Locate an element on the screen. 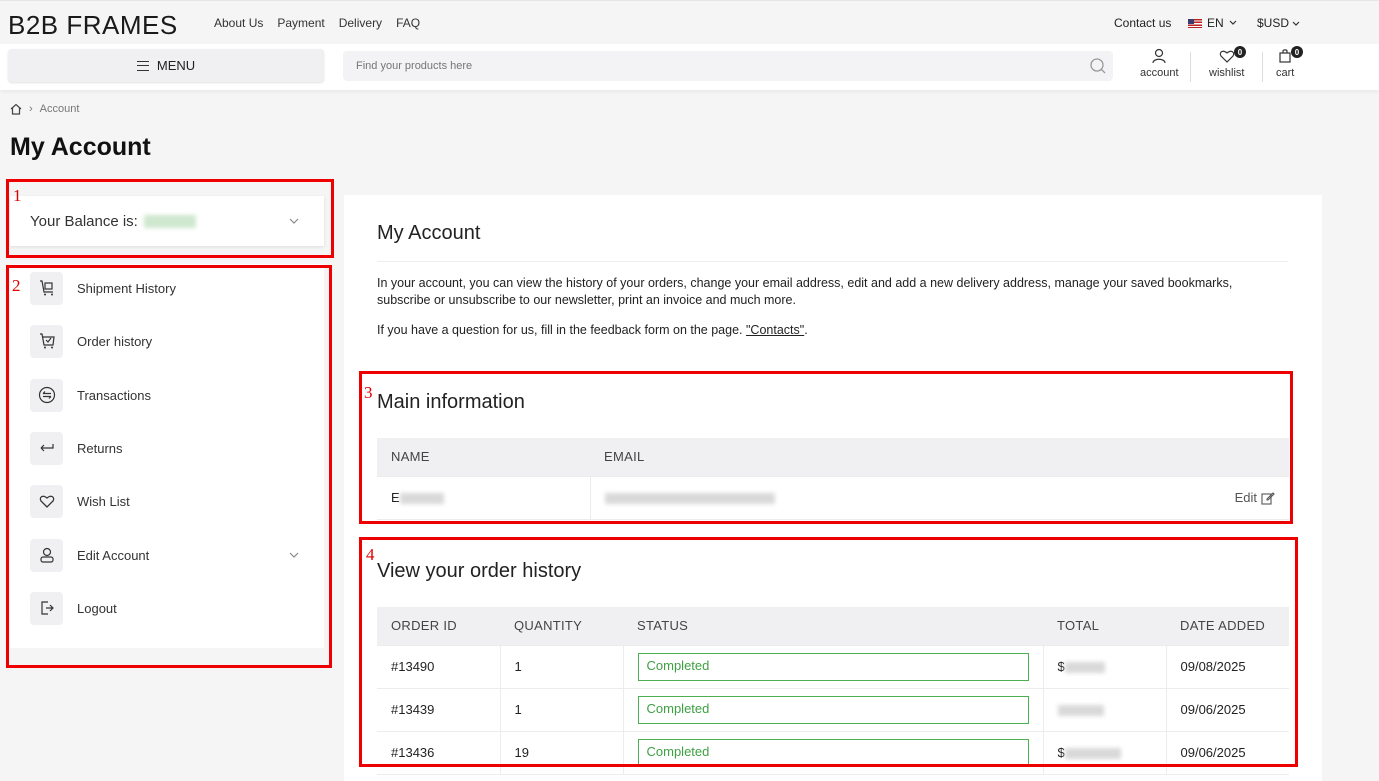 The image size is (1379, 781). hamburger-icon is located at coordinates (142, 65).